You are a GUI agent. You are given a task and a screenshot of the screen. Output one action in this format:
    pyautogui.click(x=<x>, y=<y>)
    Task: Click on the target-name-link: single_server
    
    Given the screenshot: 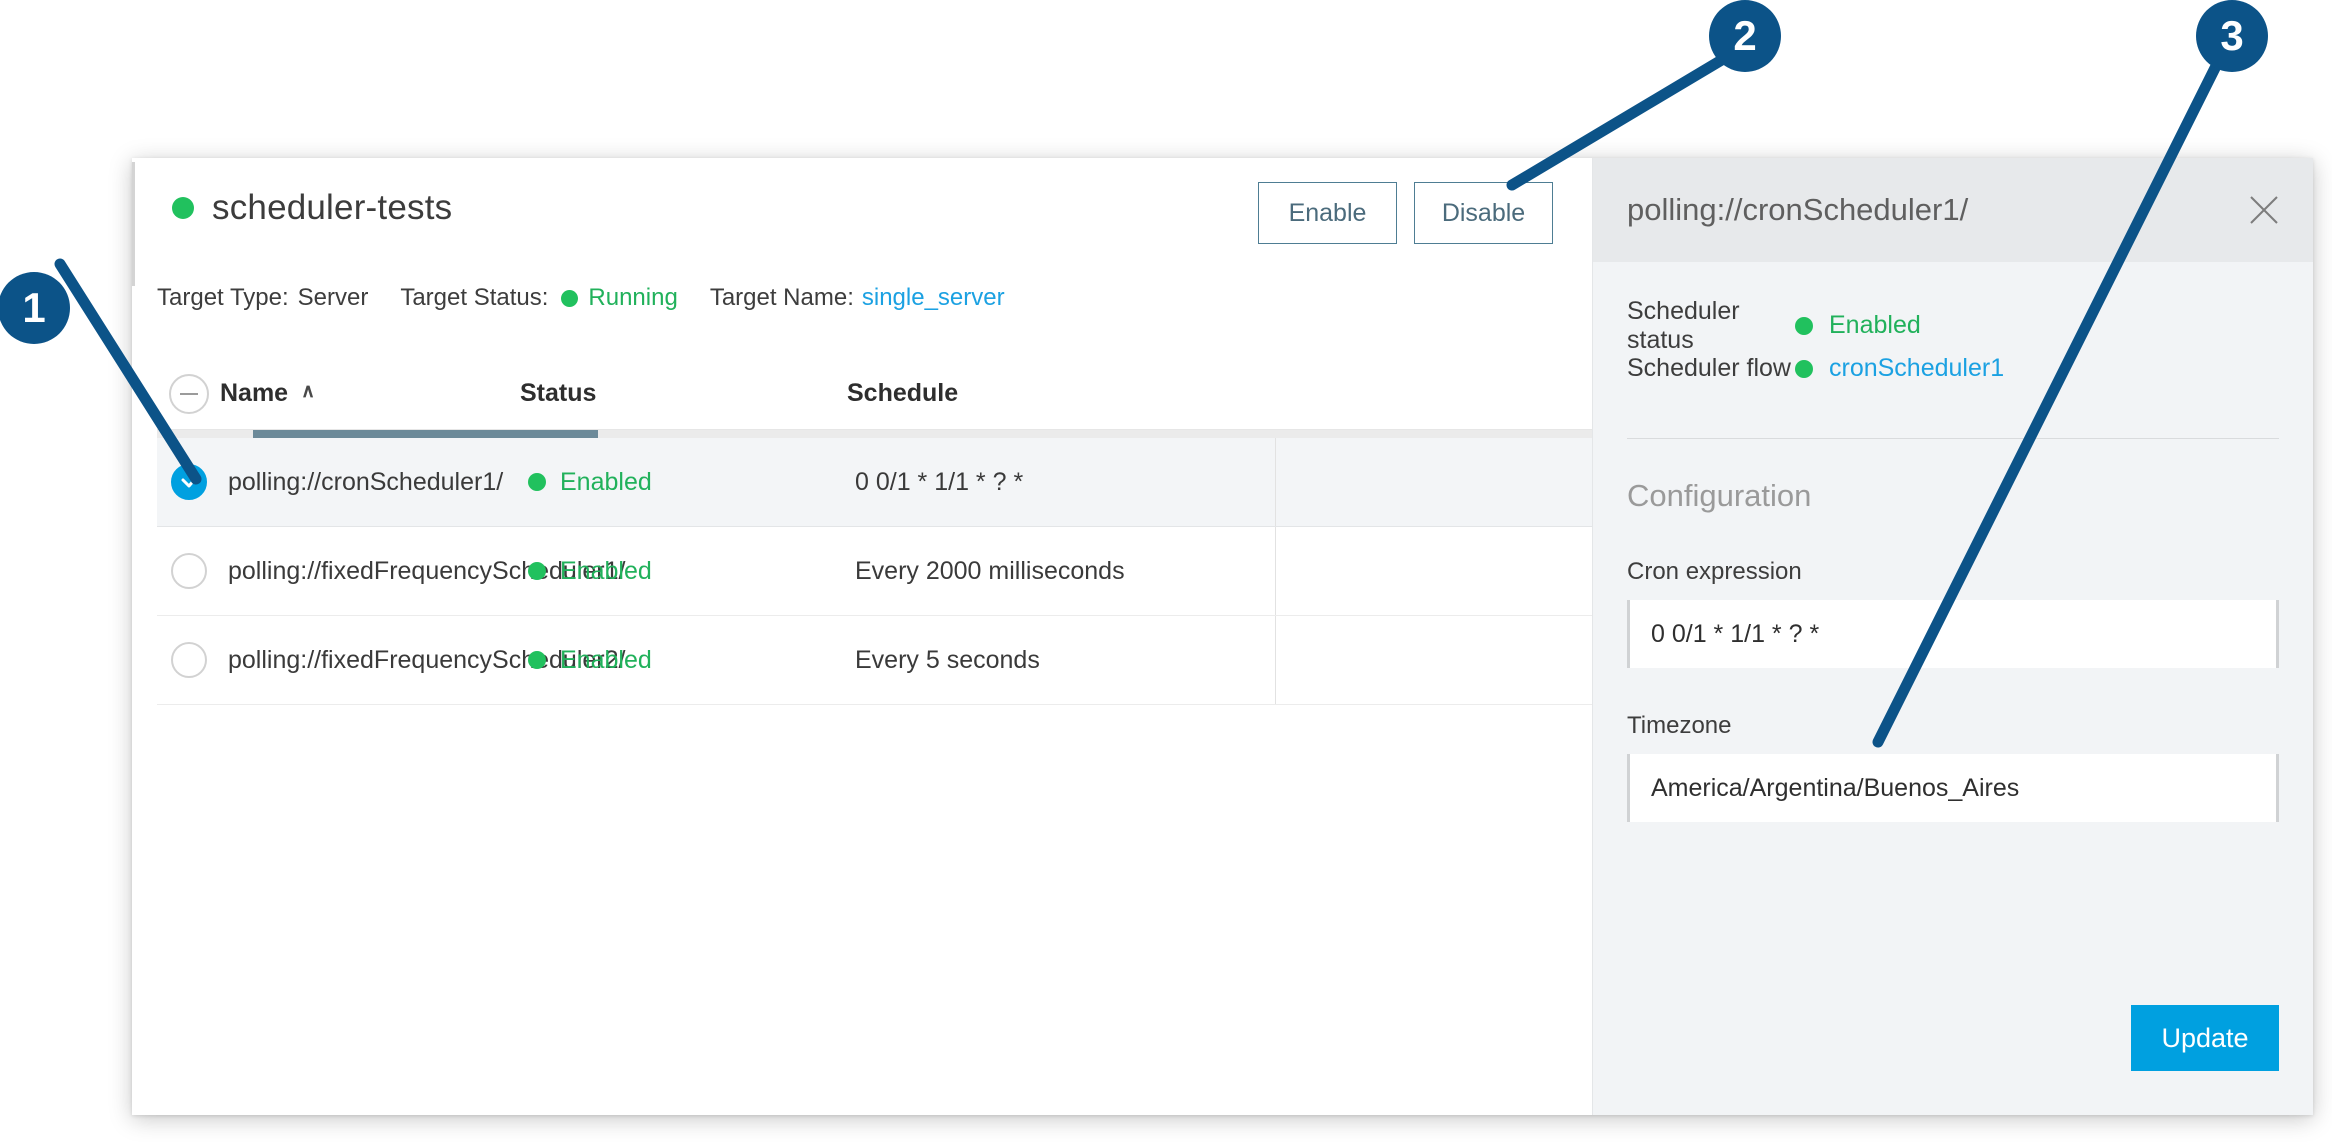 What is the action you would take?
    pyautogui.click(x=933, y=298)
    